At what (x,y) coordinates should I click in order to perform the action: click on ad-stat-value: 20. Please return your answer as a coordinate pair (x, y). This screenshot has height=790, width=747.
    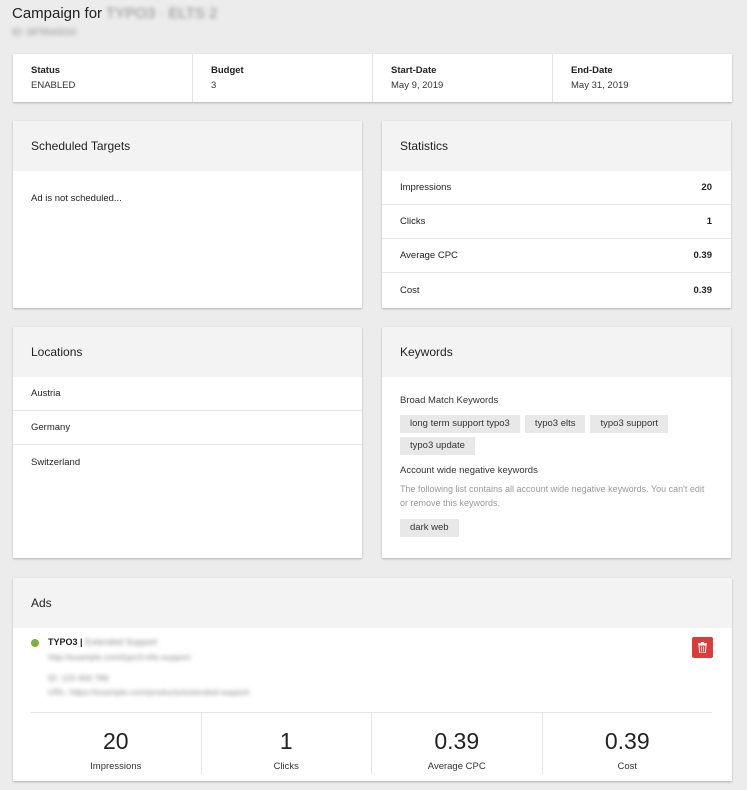
    Looking at the image, I should click on (115, 741).